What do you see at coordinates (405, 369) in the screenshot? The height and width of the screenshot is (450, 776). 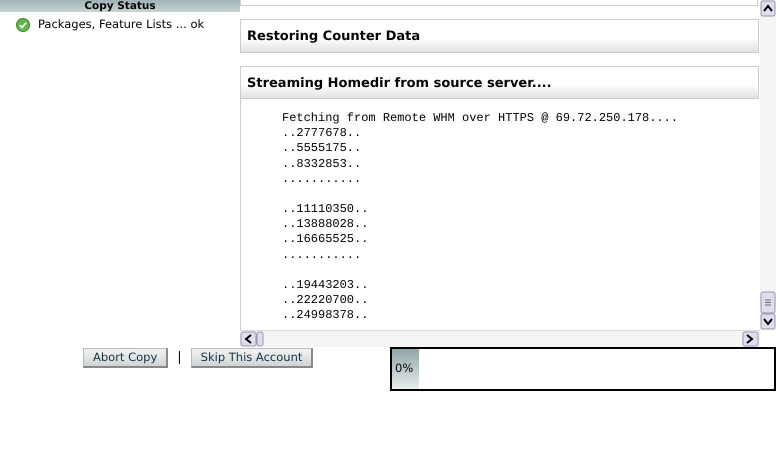 I see `progress-fill: 0%` at bounding box center [405, 369].